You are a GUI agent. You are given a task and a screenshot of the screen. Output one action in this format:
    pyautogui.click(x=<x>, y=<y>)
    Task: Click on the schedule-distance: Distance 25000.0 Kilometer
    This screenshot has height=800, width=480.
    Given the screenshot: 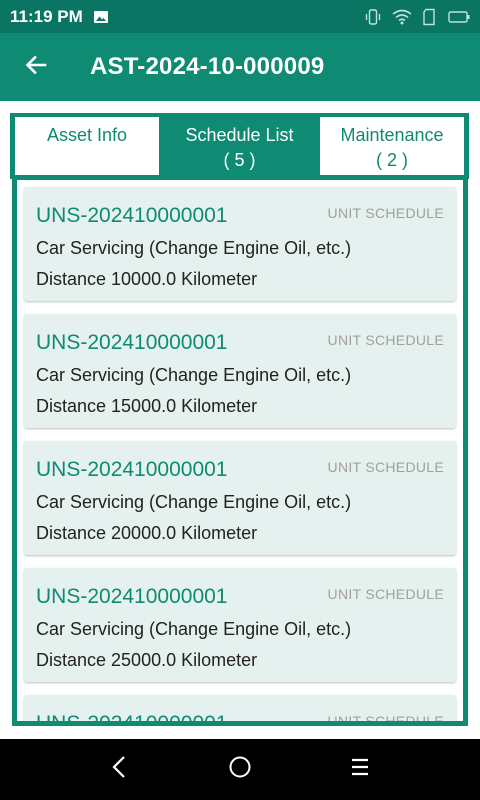 What is the action you would take?
    pyautogui.click(x=147, y=660)
    